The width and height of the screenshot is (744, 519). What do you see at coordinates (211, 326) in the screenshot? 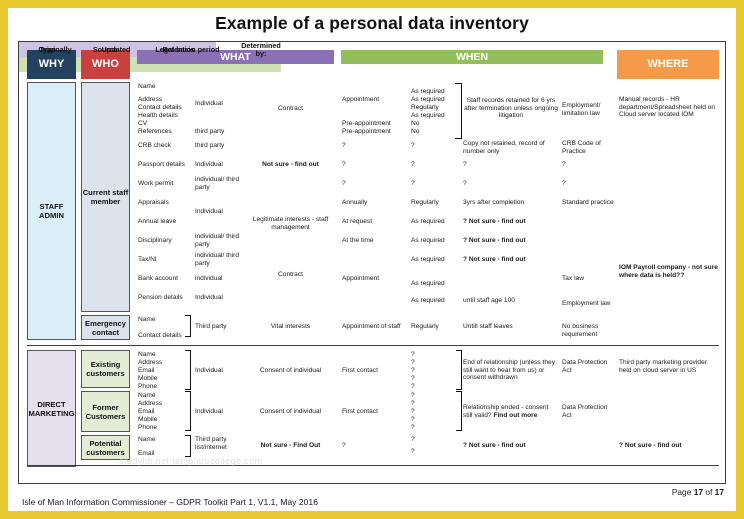
I see `emergency-source: Third party` at bounding box center [211, 326].